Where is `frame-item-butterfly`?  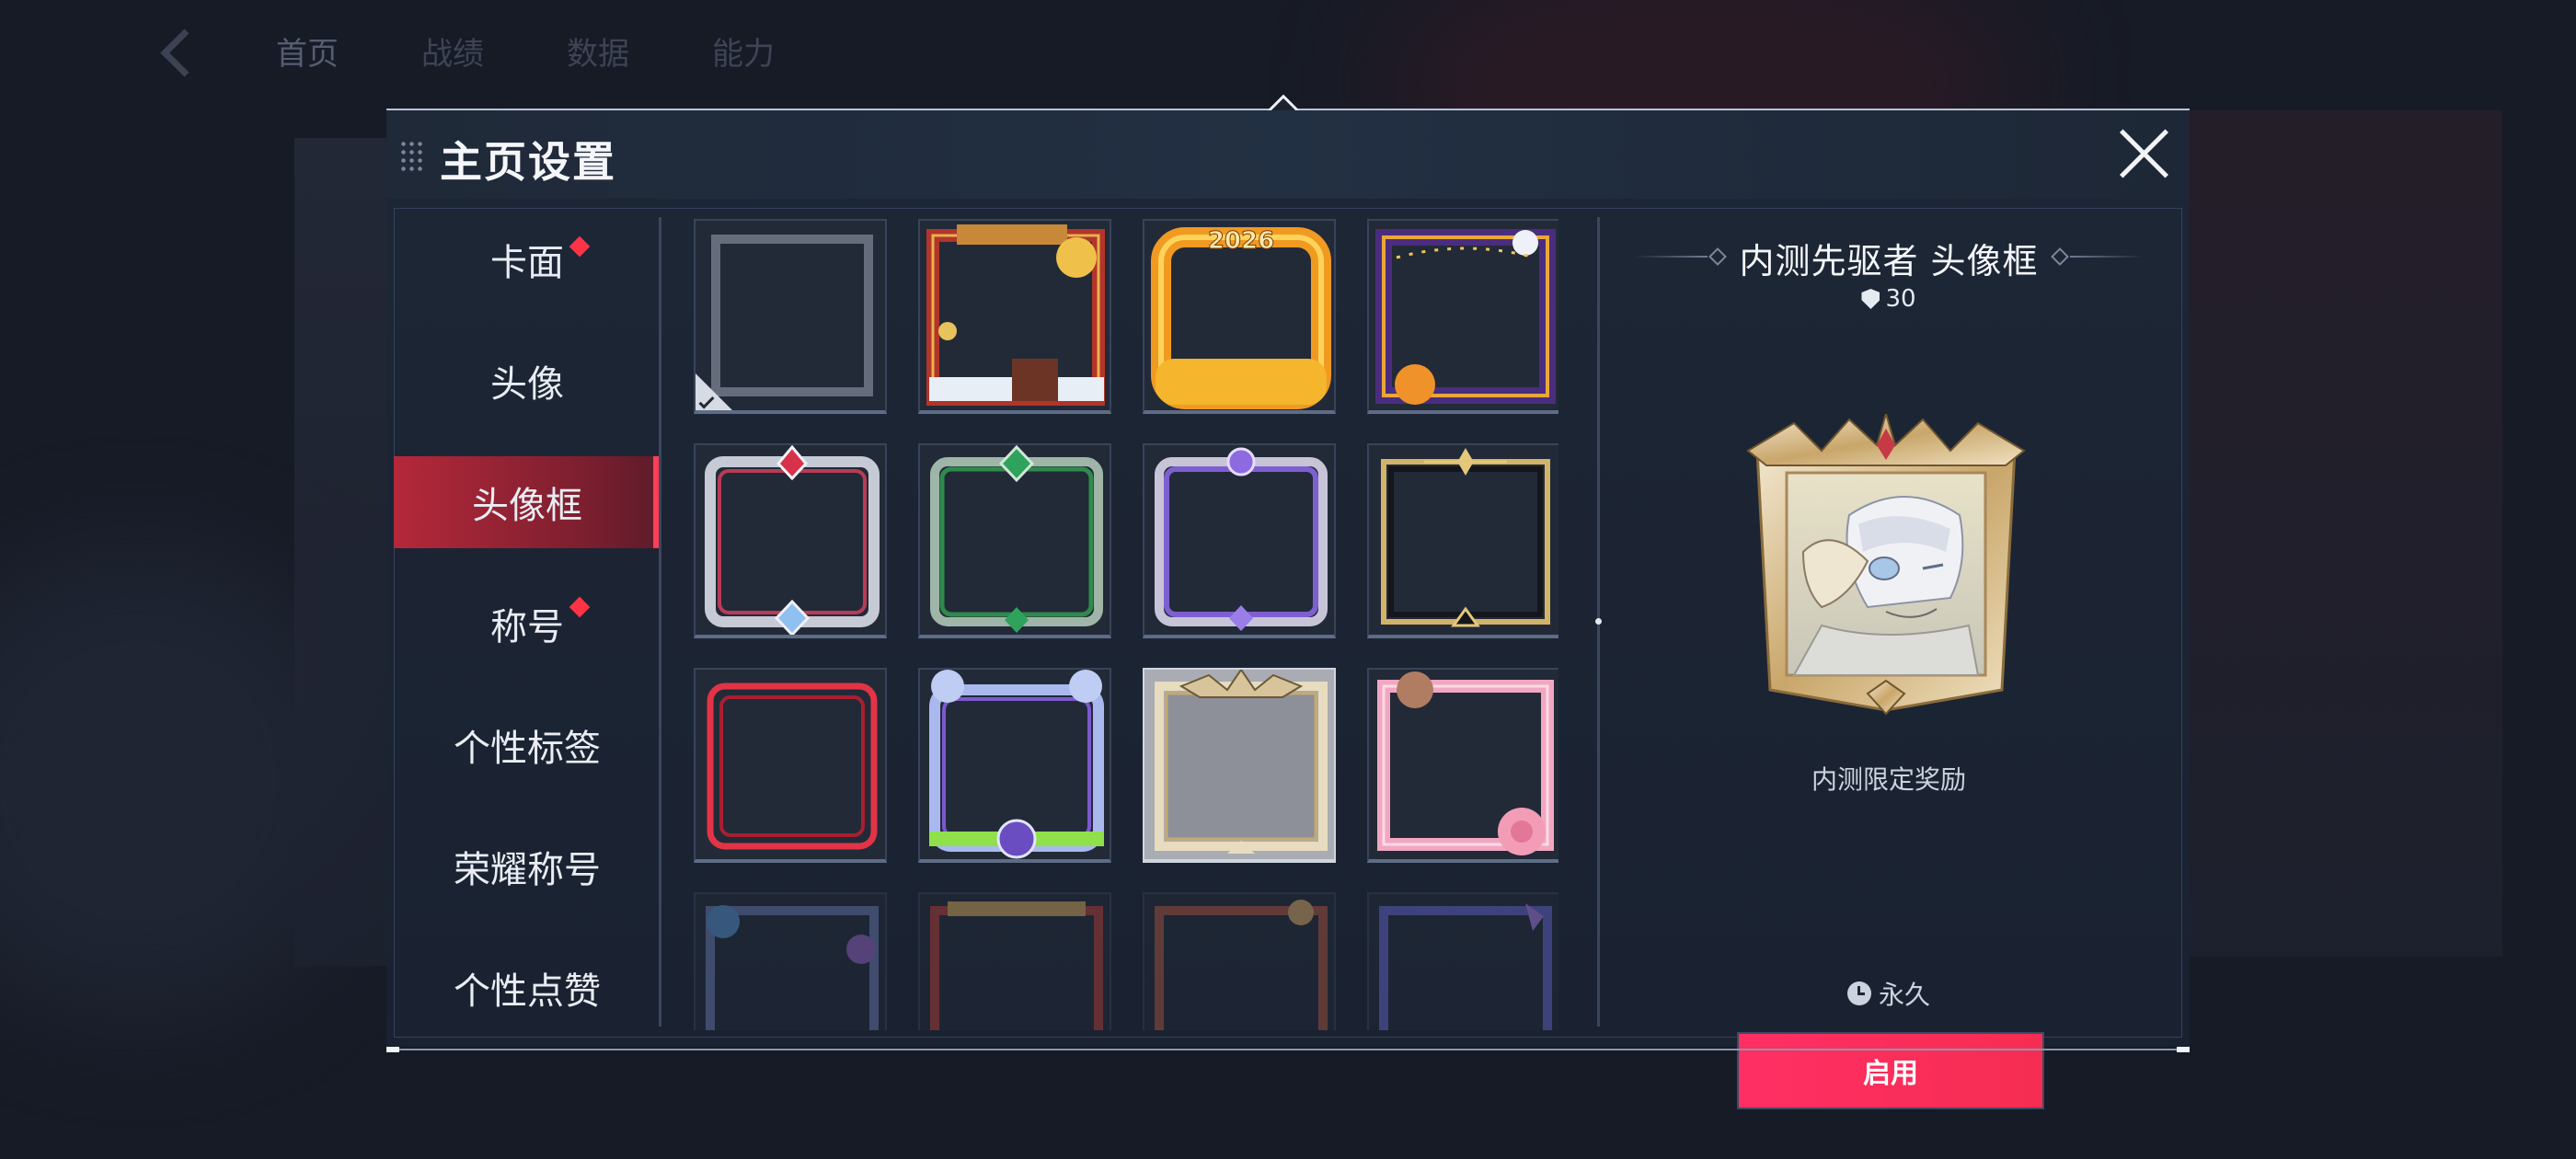
frame-item-butterfly is located at coordinates (790, 961).